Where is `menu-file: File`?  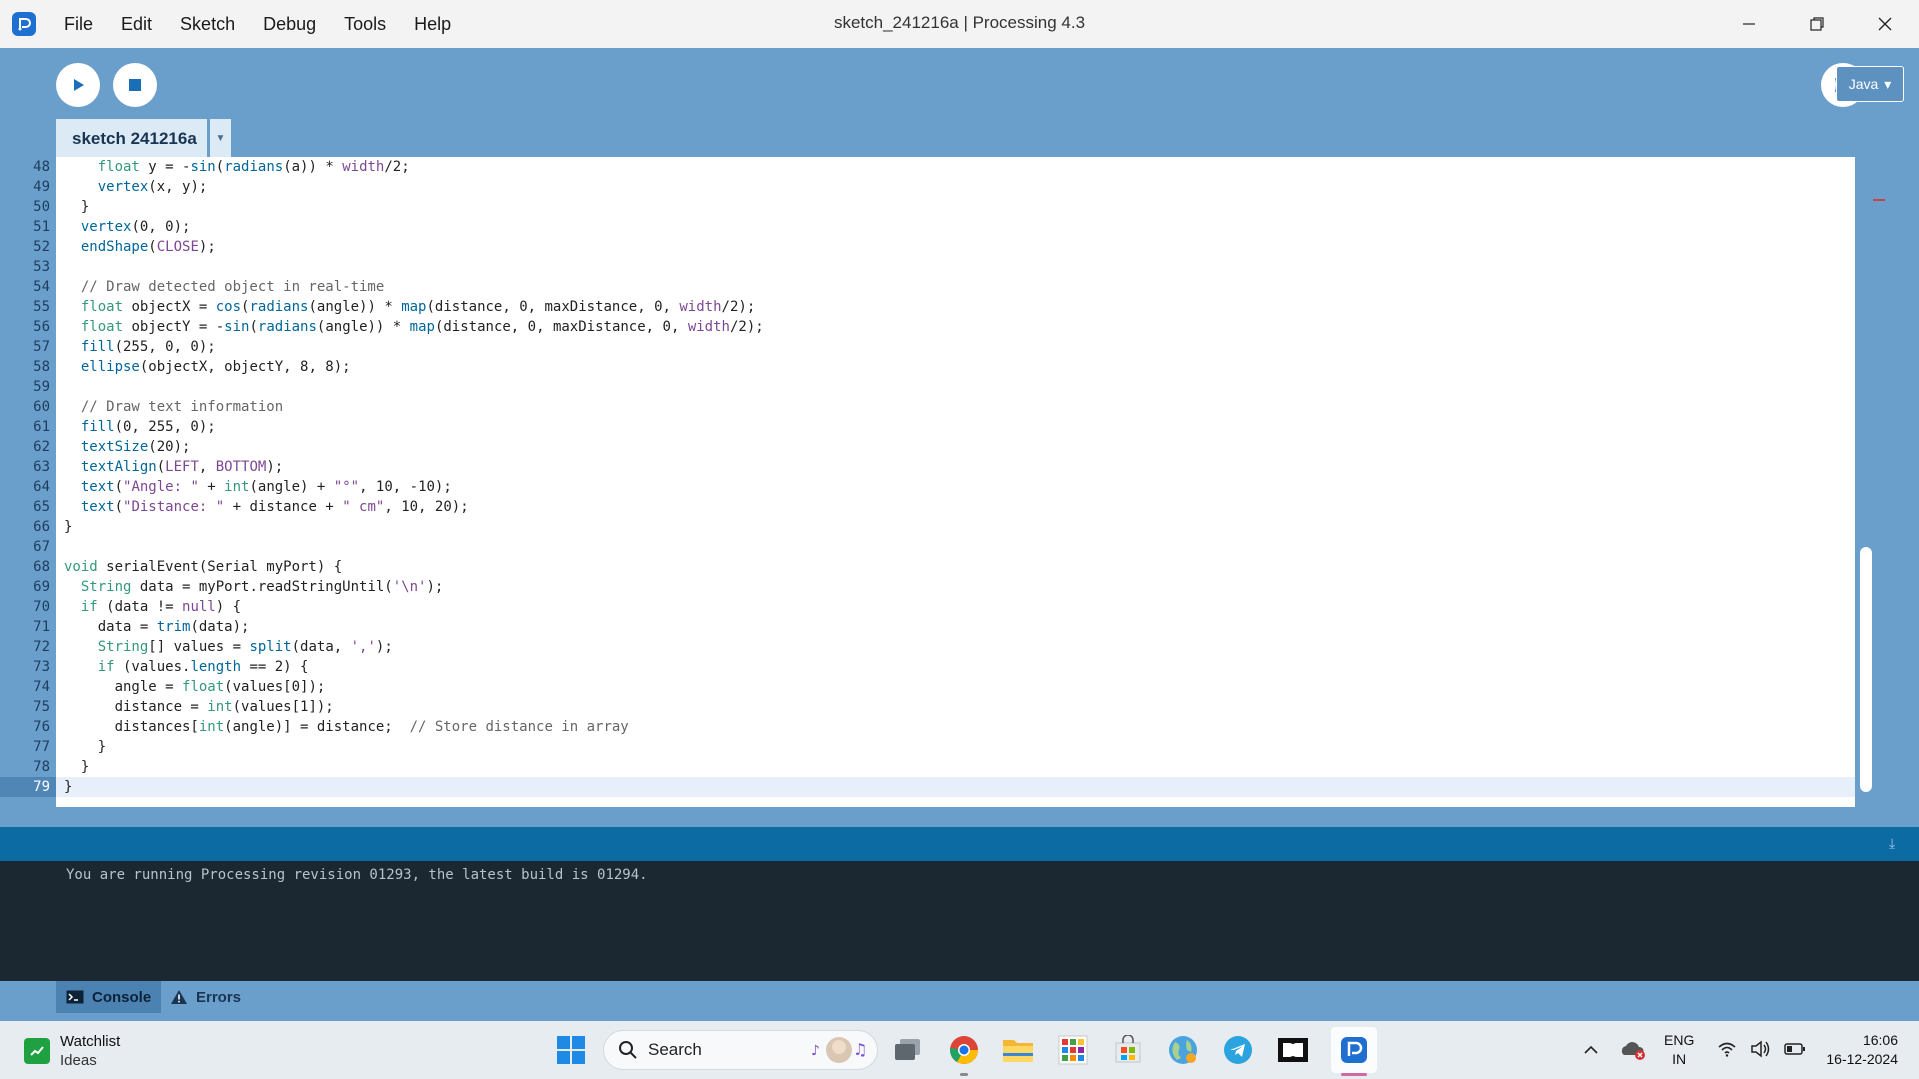
menu-file: File is located at coordinates (78, 24).